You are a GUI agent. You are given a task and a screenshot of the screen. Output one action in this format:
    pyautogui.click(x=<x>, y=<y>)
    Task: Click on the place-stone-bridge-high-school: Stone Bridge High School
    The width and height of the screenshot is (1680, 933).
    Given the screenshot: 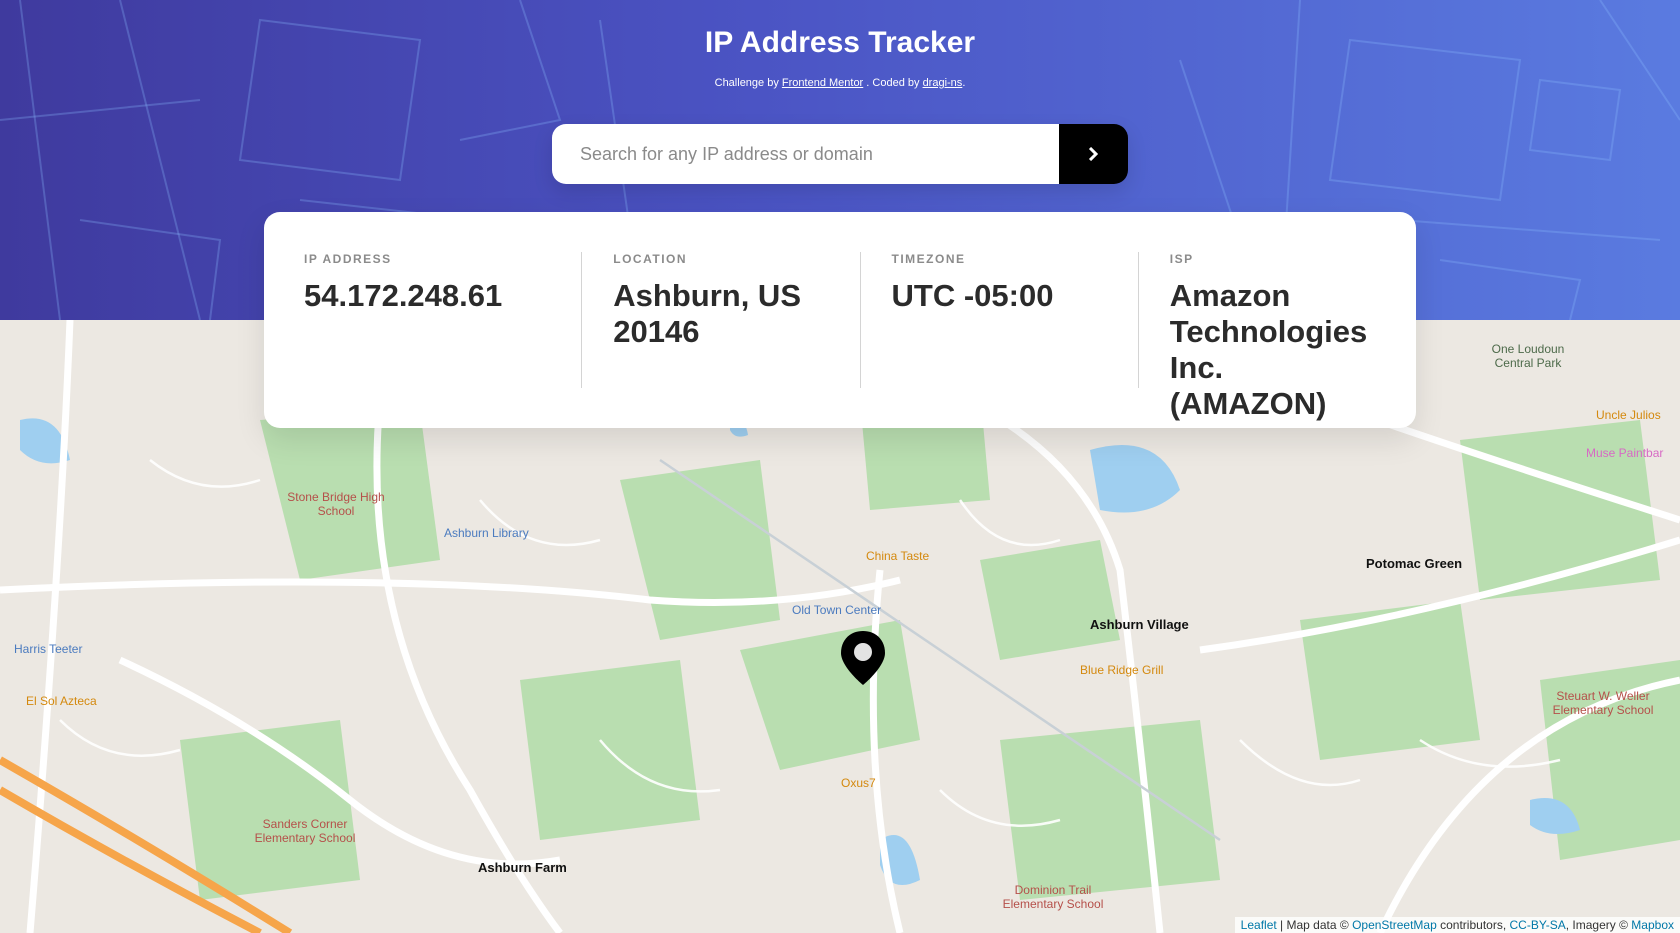 What is the action you would take?
    pyautogui.click(x=336, y=504)
    